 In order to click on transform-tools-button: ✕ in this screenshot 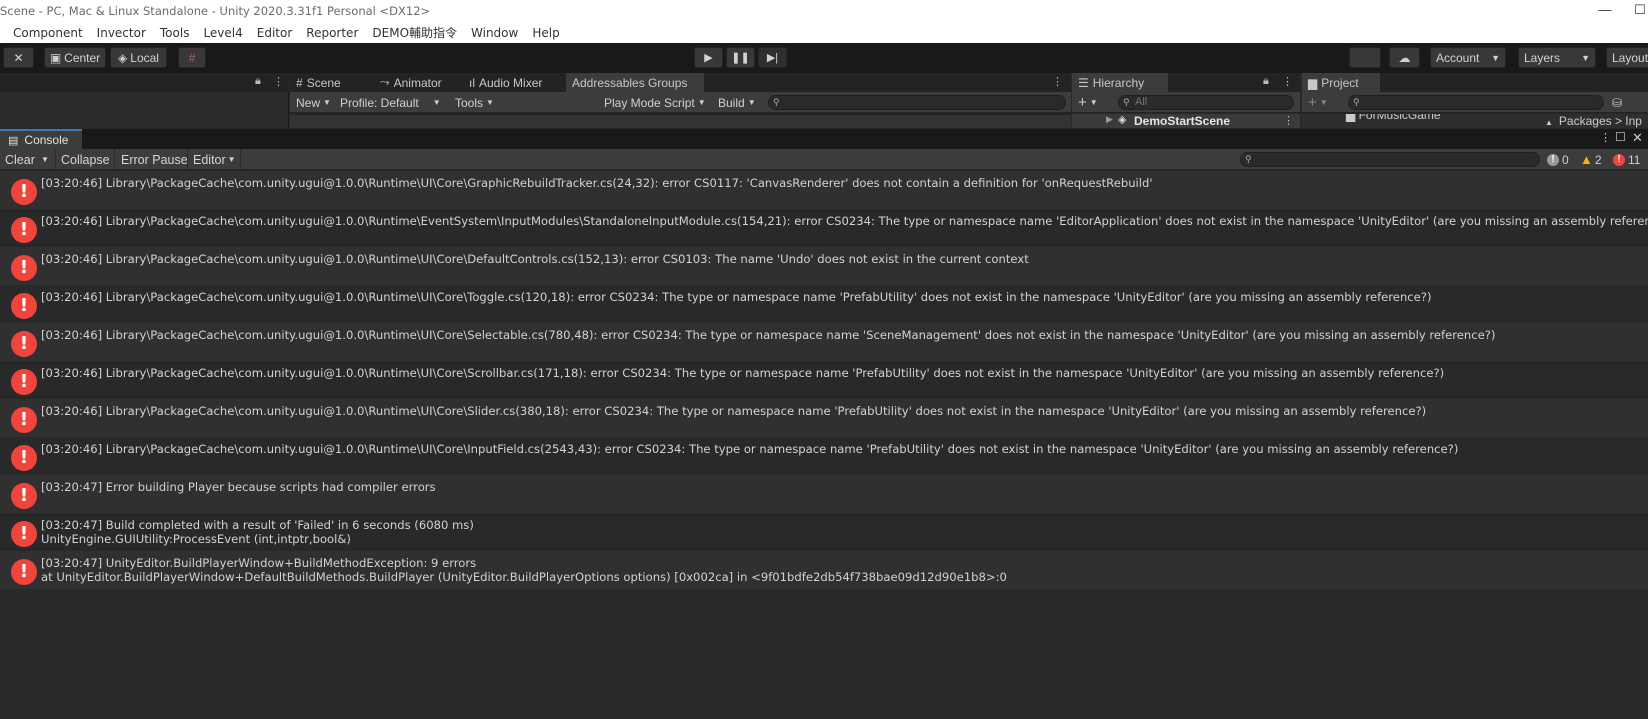, I will do `click(18, 57)`.